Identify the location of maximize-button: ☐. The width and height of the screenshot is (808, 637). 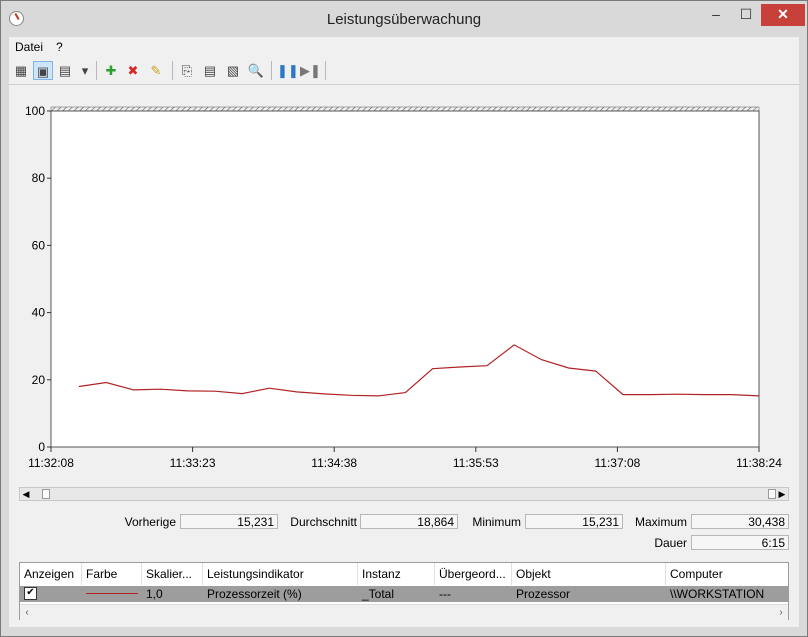
(746, 15).